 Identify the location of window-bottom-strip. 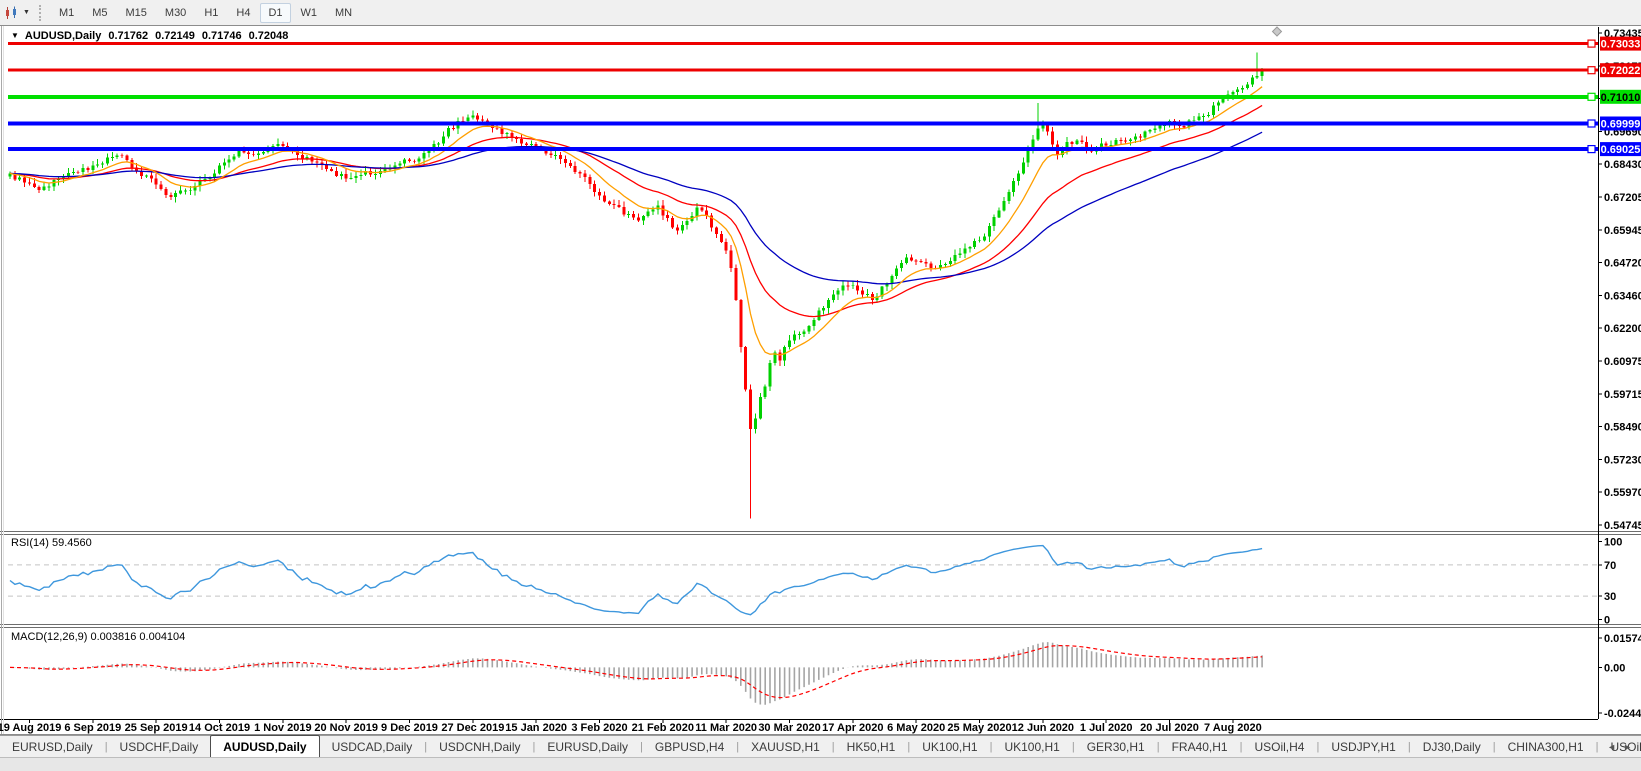
(820, 764).